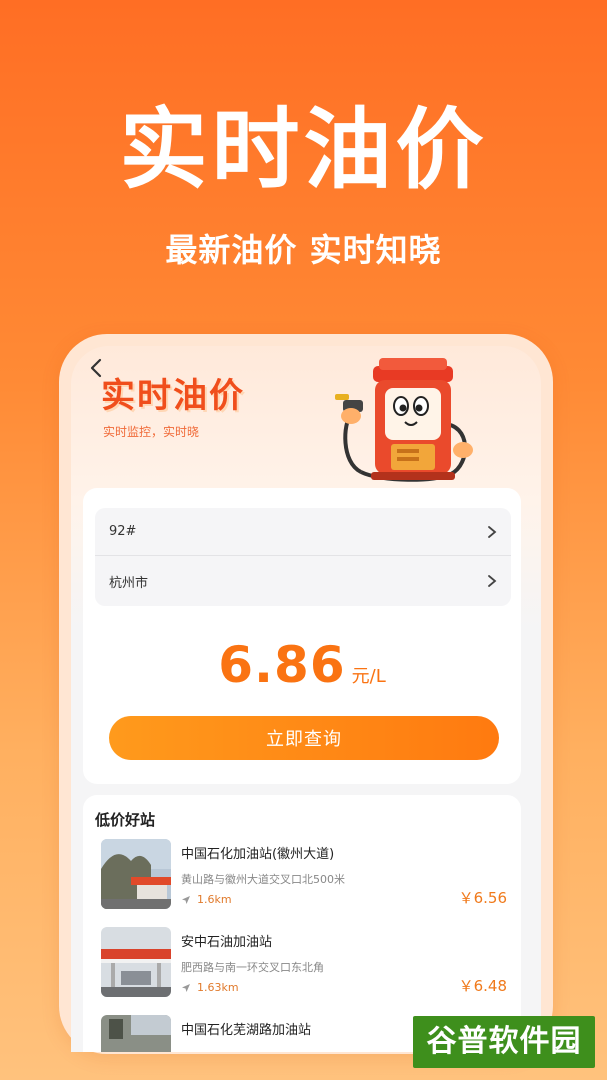  Describe the element at coordinates (303, 532) in the screenshot. I see `fuel-grade-selector: 92#` at that location.